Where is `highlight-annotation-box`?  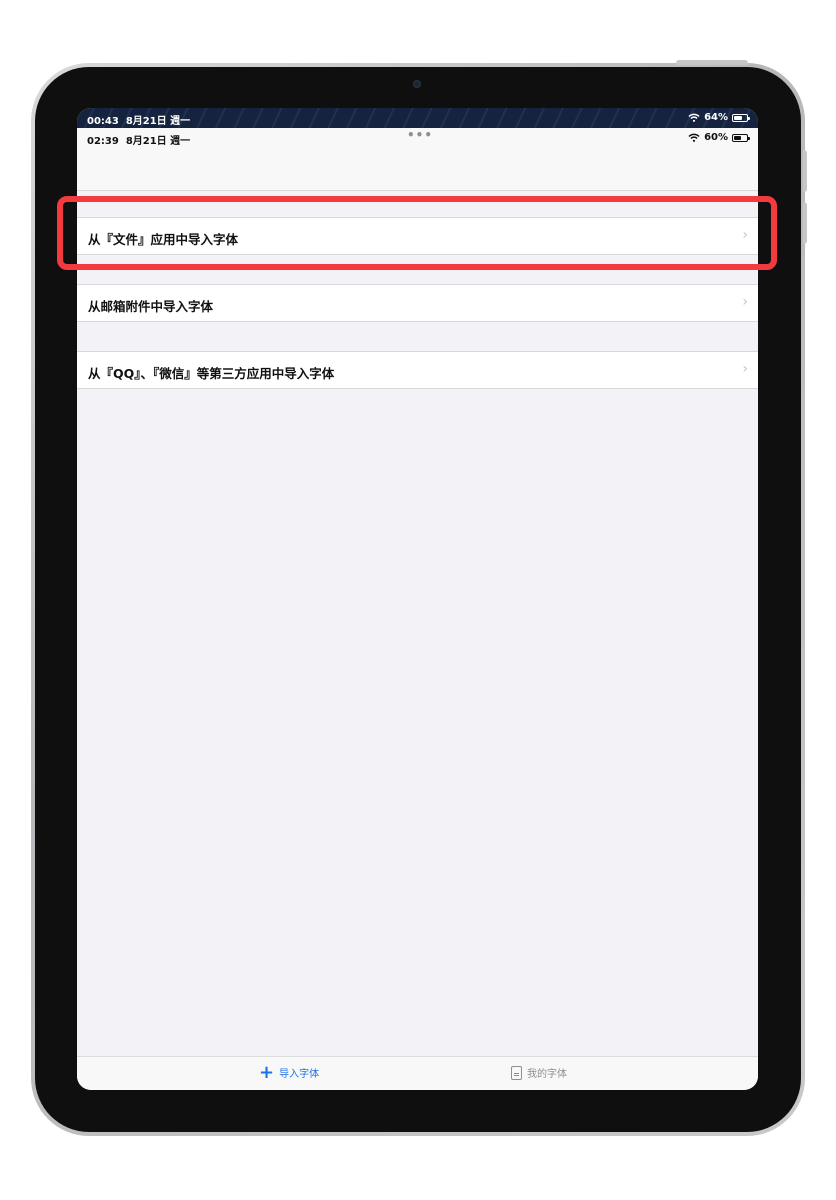 highlight-annotation-box is located at coordinates (417, 233).